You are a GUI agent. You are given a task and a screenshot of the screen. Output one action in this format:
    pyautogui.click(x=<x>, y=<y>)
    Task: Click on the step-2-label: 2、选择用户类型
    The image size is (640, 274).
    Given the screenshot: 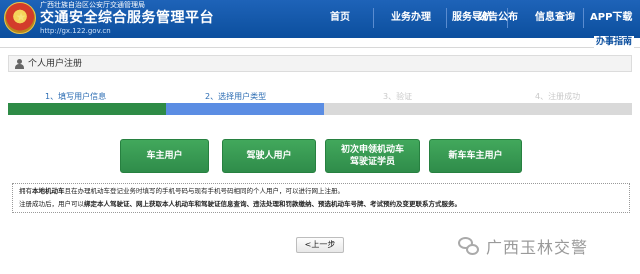 What is the action you would take?
    pyautogui.click(x=236, y=96)
    